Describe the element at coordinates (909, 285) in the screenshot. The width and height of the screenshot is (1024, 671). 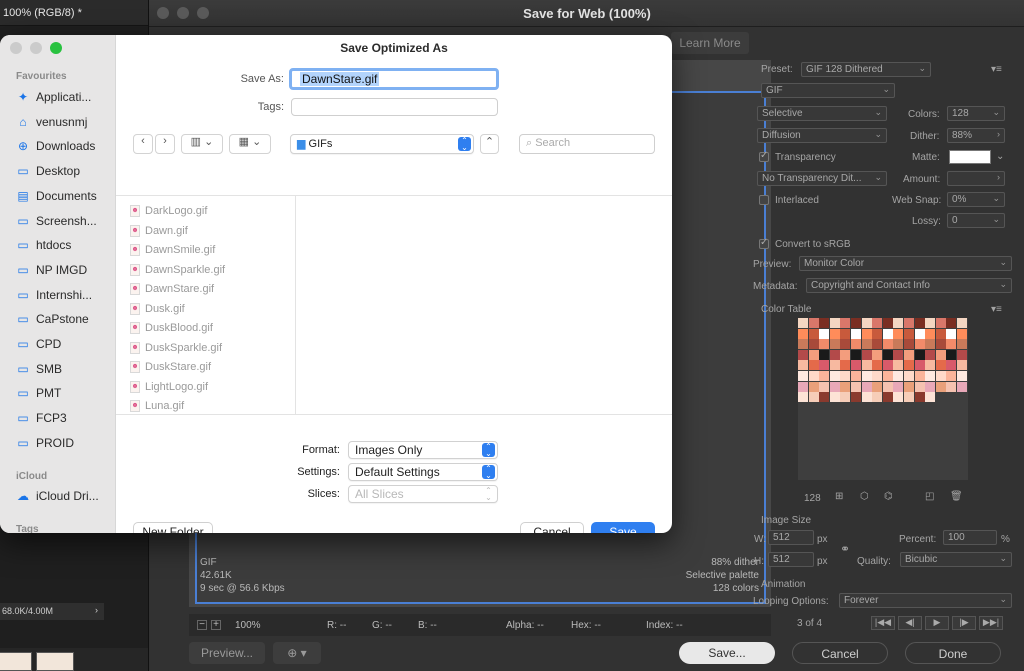
I see `metadata-select: Copyright and Contact Info ⌄` at that location.